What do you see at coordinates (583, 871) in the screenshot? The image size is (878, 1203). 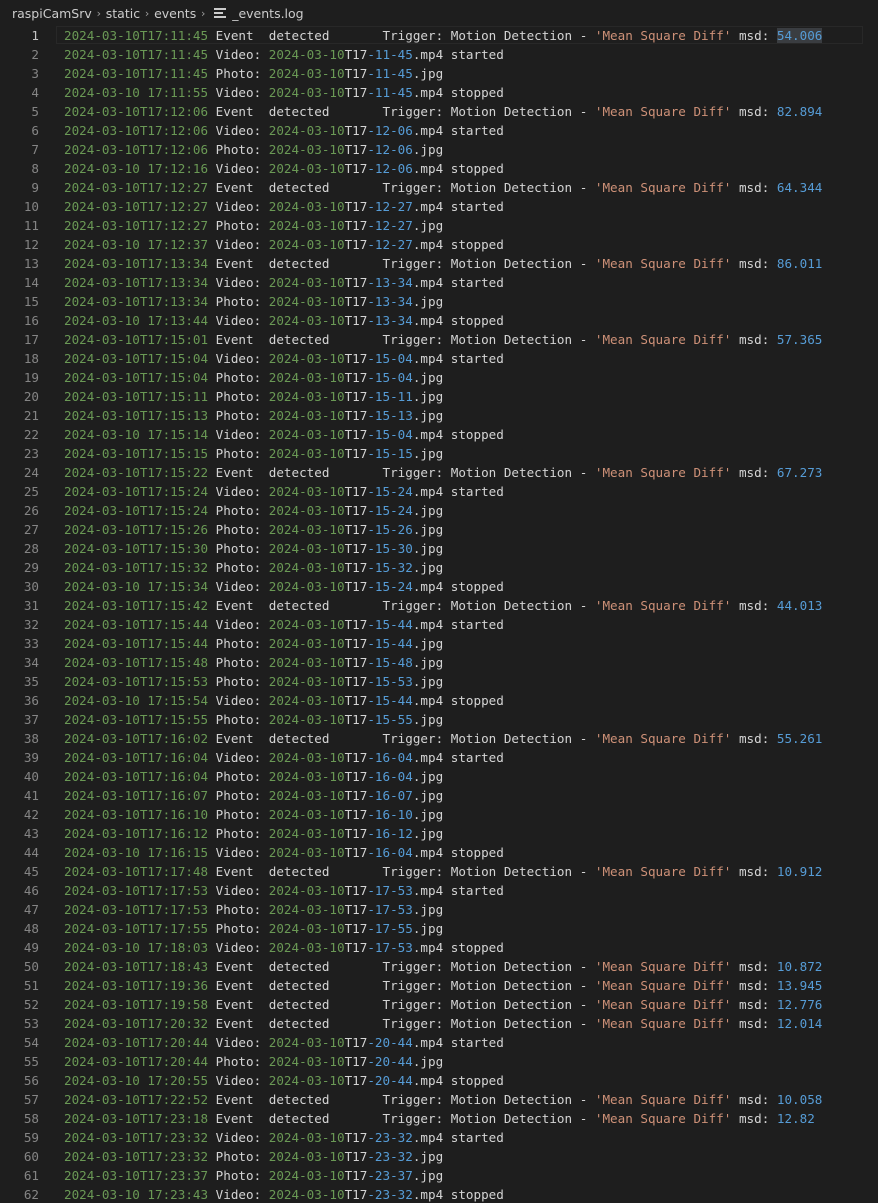 I see `dash: -` at bounding box center [583, 871].